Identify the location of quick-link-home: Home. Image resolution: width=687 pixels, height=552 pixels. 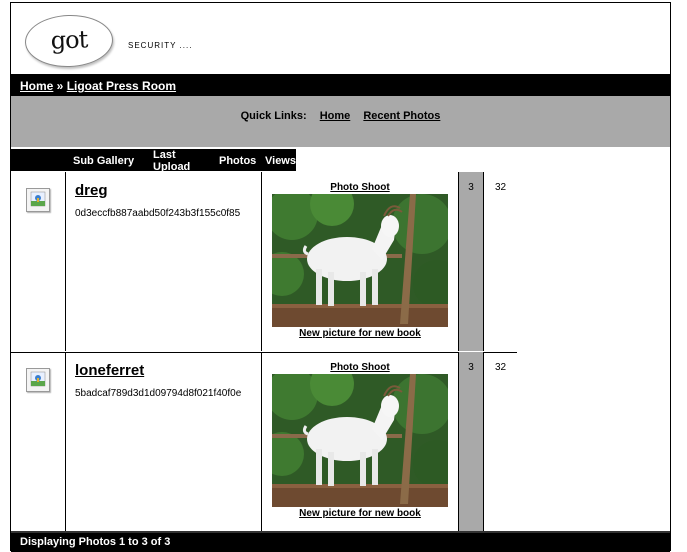
(335, 116).